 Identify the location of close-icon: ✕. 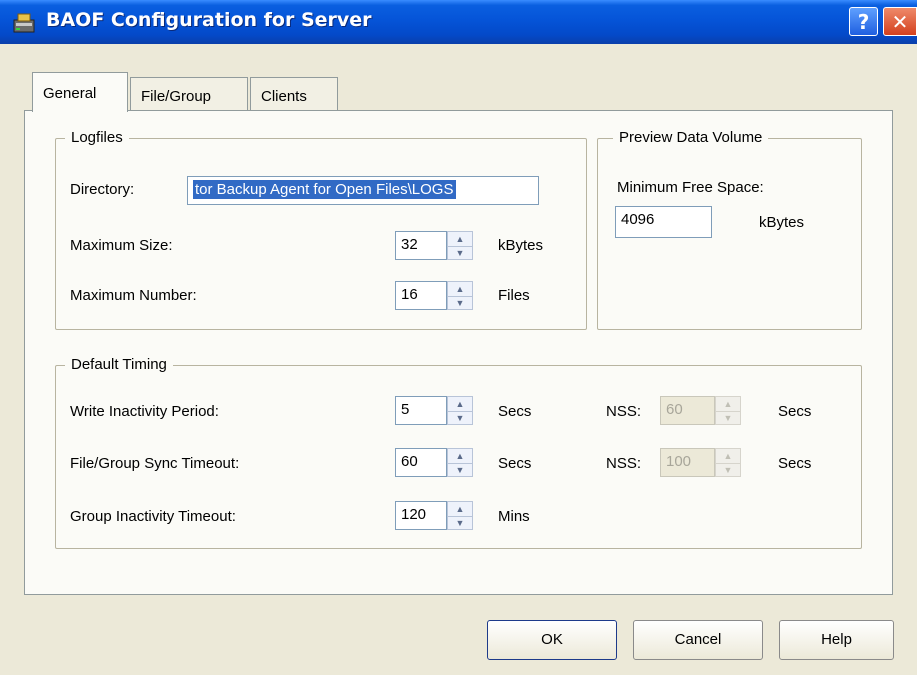
(900, 22).